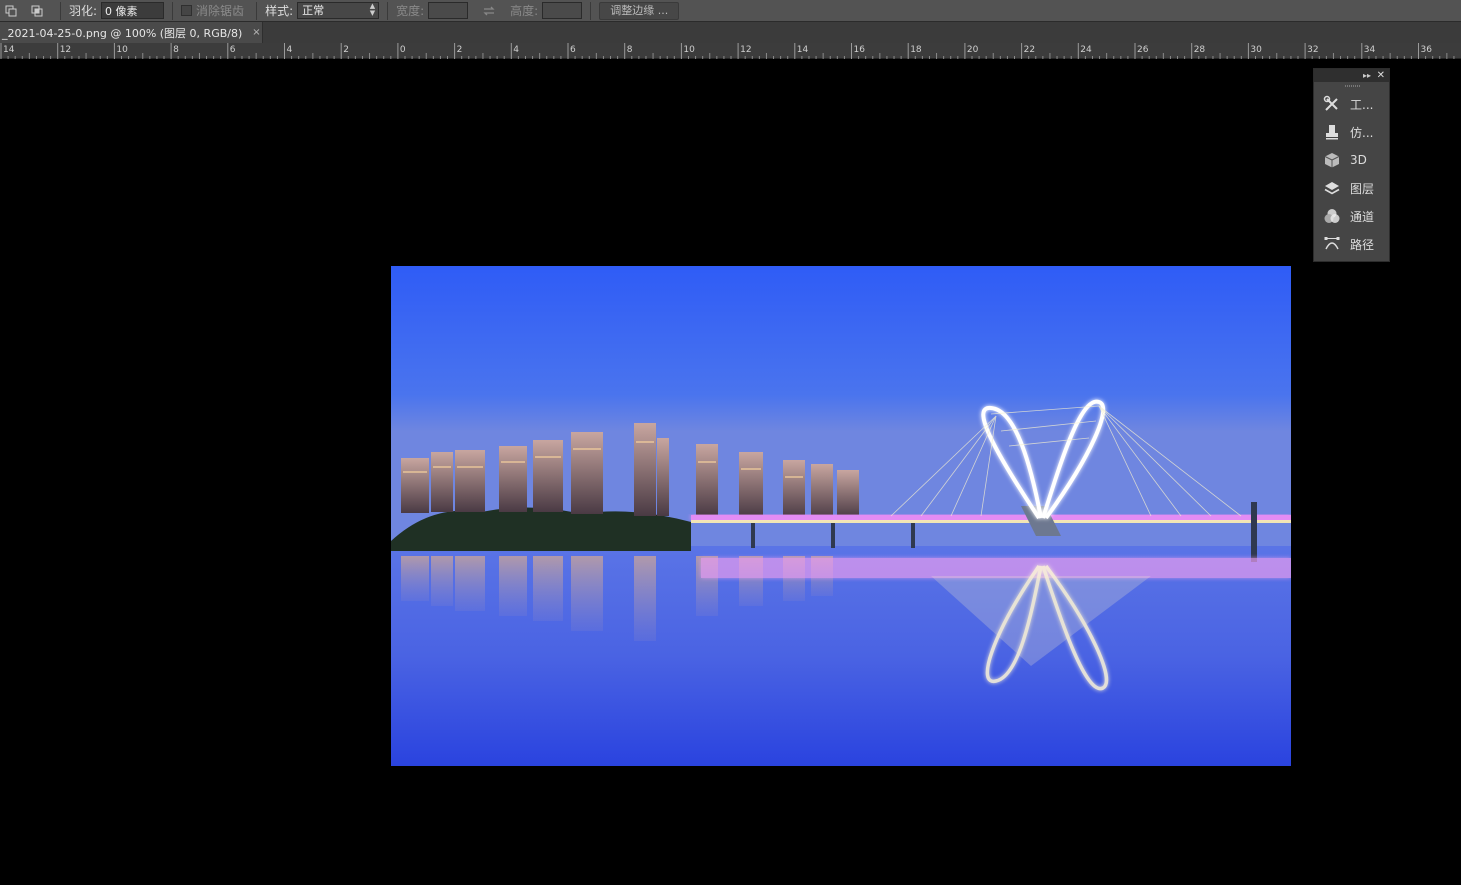 The height and width of the screenshot is (885, 1461). I want to click on panel-item-label: 通道, so click(1362, 216).